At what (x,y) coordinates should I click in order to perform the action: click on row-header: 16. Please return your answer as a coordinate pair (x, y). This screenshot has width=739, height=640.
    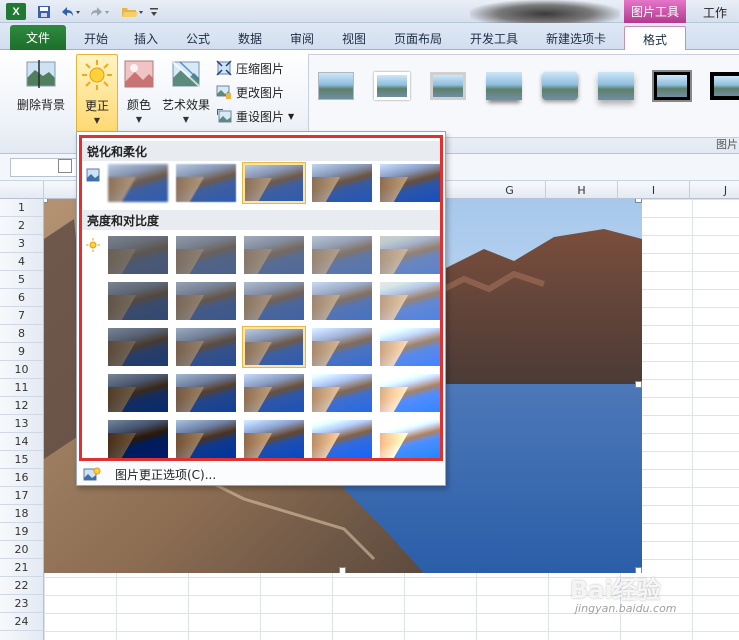
    Looking at the image, I should click on (21, 478).